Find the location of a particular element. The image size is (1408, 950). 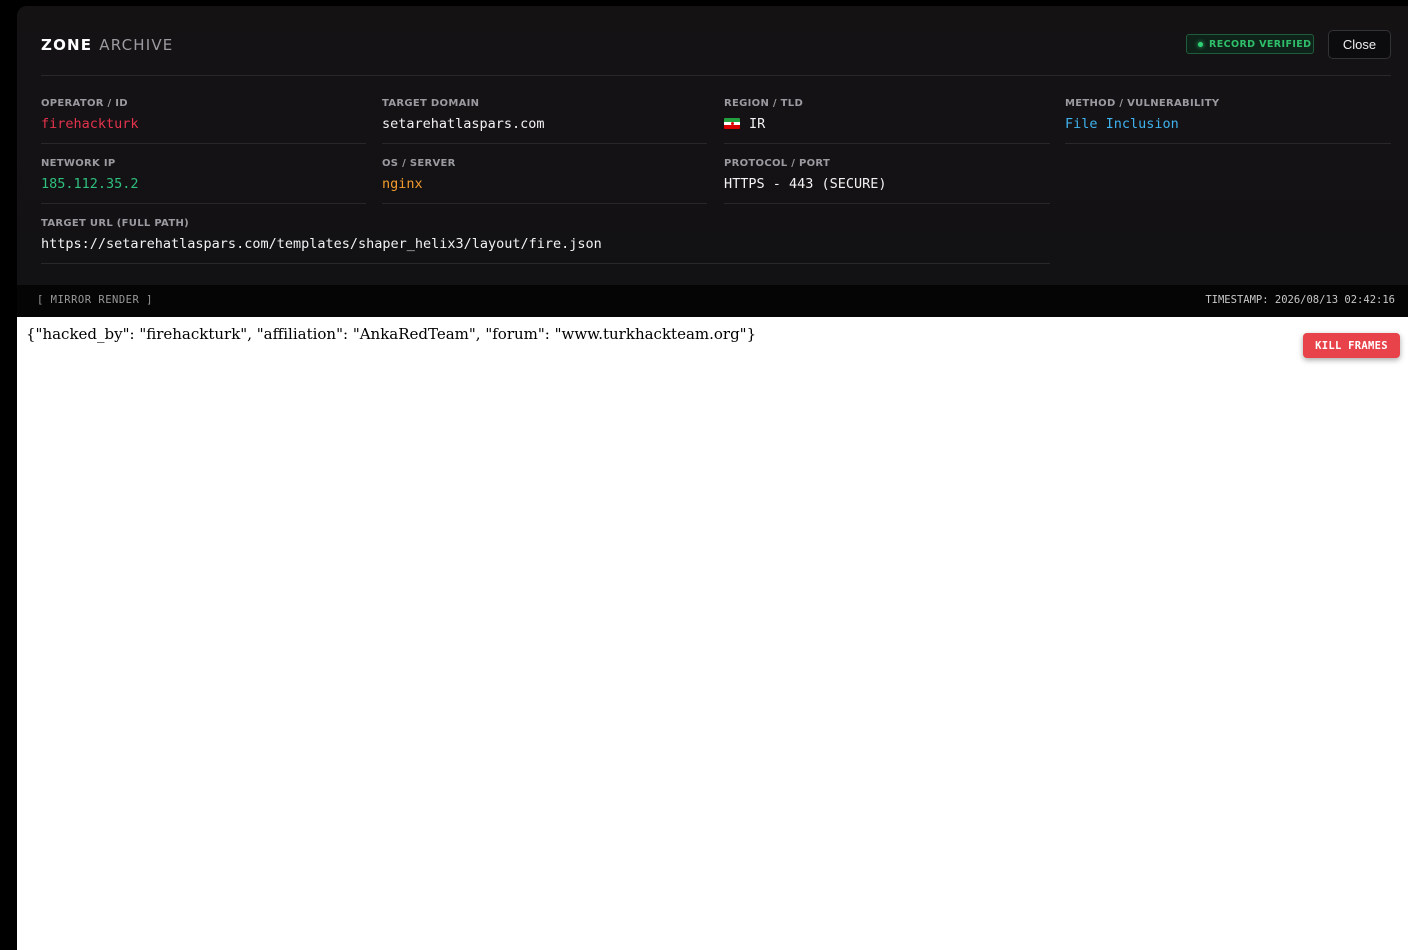

close-button: Close is located at coordinates (1359, 44).